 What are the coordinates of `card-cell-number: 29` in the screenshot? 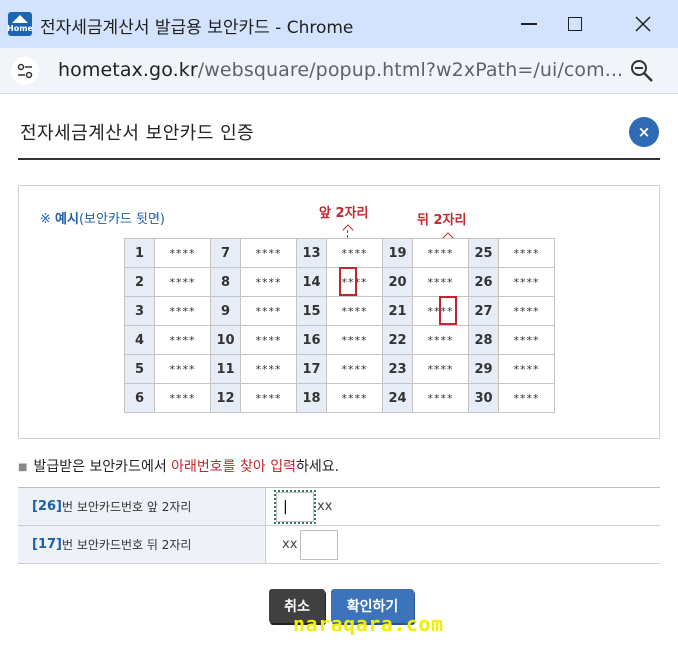 It's located at (483, 369).